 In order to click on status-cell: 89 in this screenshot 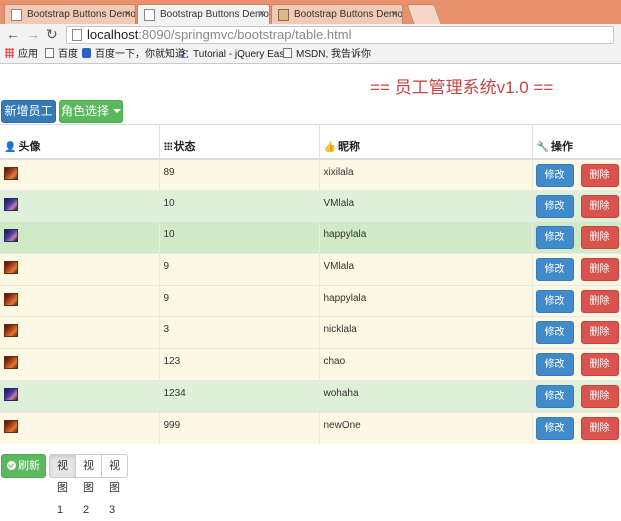, I will do `click(238, 174)`.